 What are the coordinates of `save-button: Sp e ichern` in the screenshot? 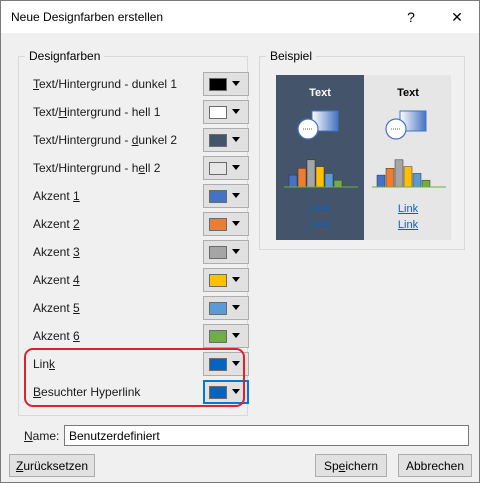 It's located at (351, 465).